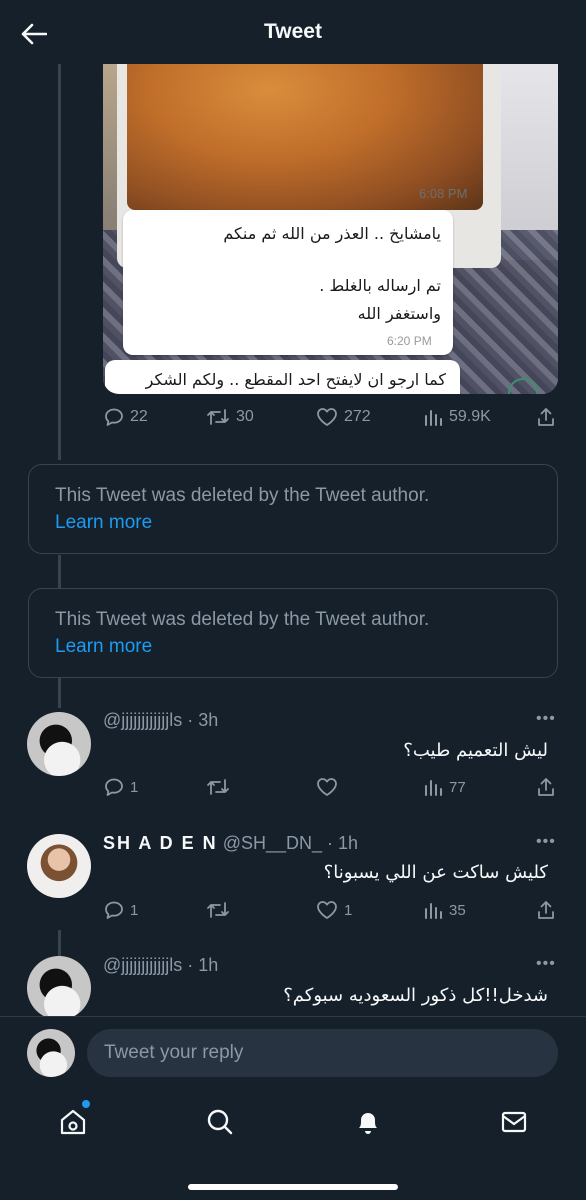 This screenshot has width=586, height=1200. I want to click on chat-time-2: 6:20 PM, so click(409, 341).